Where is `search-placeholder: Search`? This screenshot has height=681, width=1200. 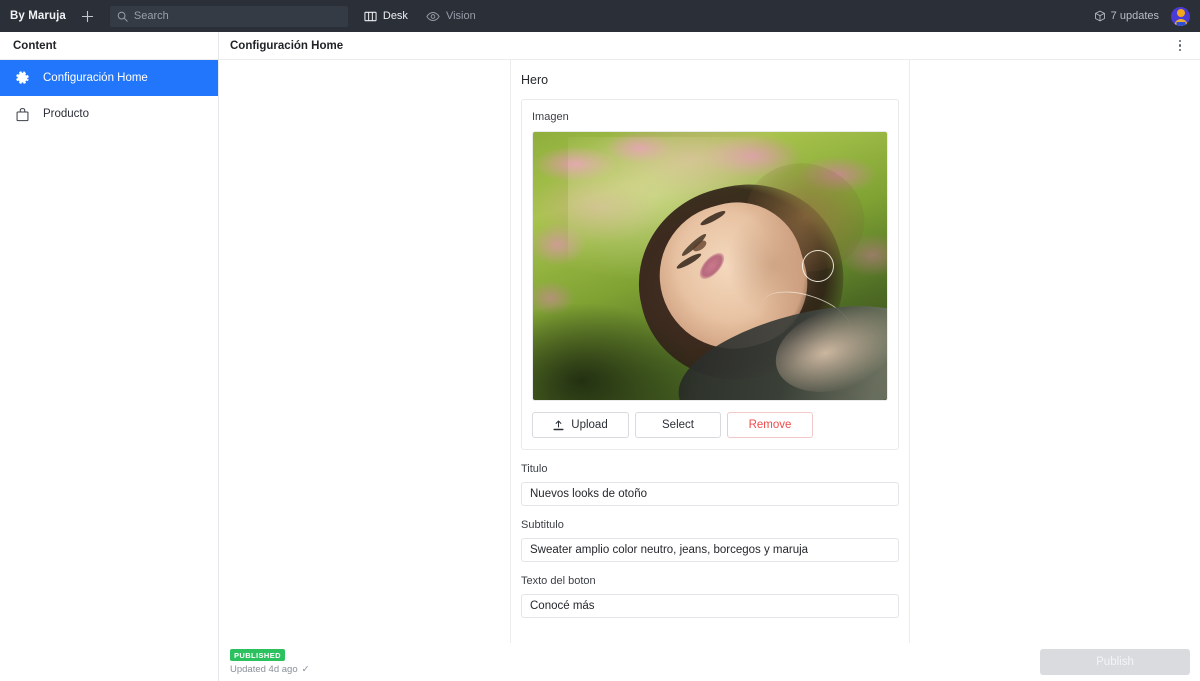 search-placeholder: Search is located at coordinates (151, 16).